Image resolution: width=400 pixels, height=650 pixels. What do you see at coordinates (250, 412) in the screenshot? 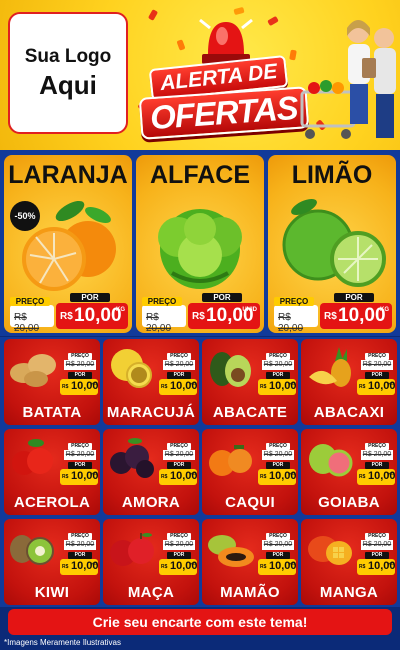
I see `product-name: ABACATE` at bounding box center [250, 412].